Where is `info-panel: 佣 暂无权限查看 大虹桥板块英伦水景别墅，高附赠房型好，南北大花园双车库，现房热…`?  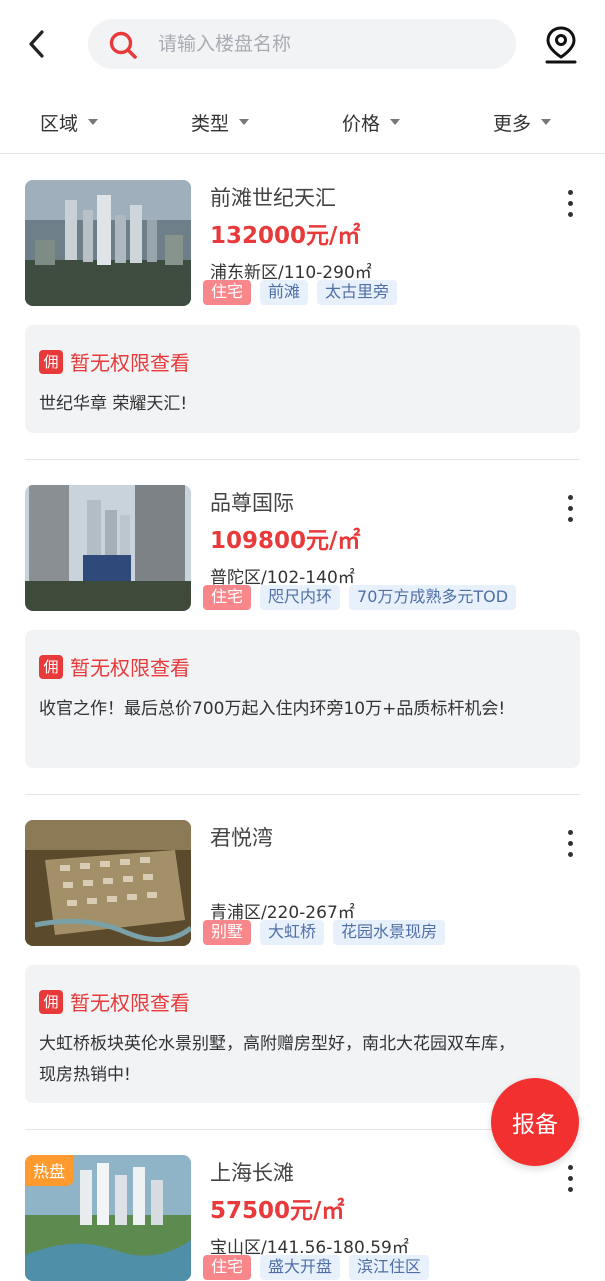 info-panel: 佣 暂无权限查看 大虹桥板块英伦水景别墅，高附赠房型好，南北大花园双车库，现房热… is located at coordinates (302, 1034).